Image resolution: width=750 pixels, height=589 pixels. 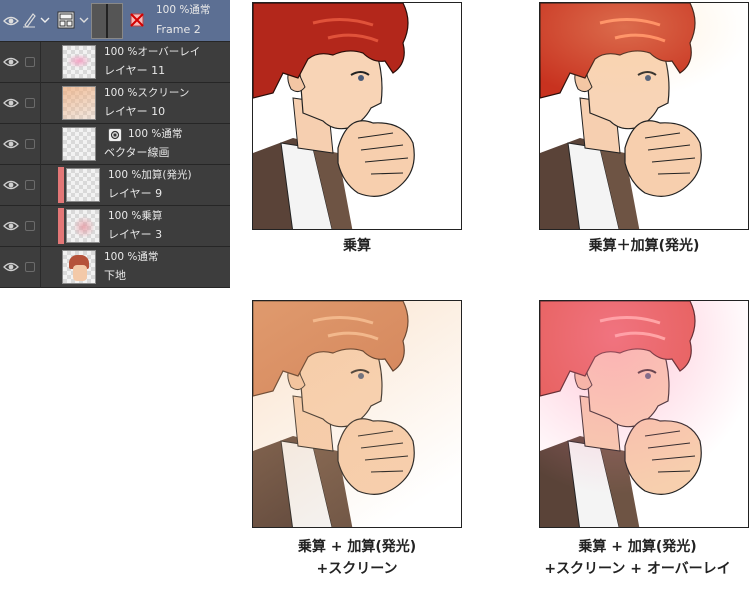 I want to click on folder-opacity: 100 %通常, so click(x=183, y=10).